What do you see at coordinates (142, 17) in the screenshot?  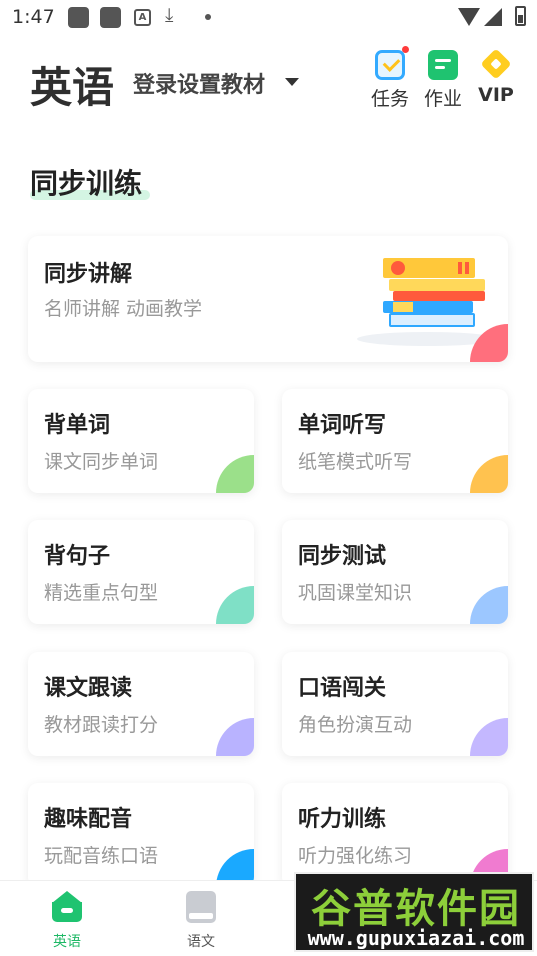 I see `a-notification-icon: A` at bounding box center [142, 17].